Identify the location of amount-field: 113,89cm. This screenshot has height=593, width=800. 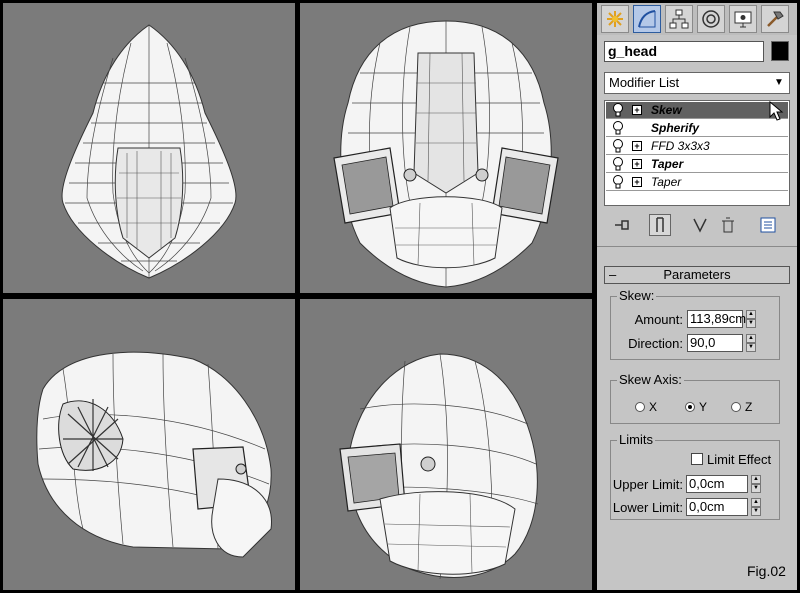
(716, 319).